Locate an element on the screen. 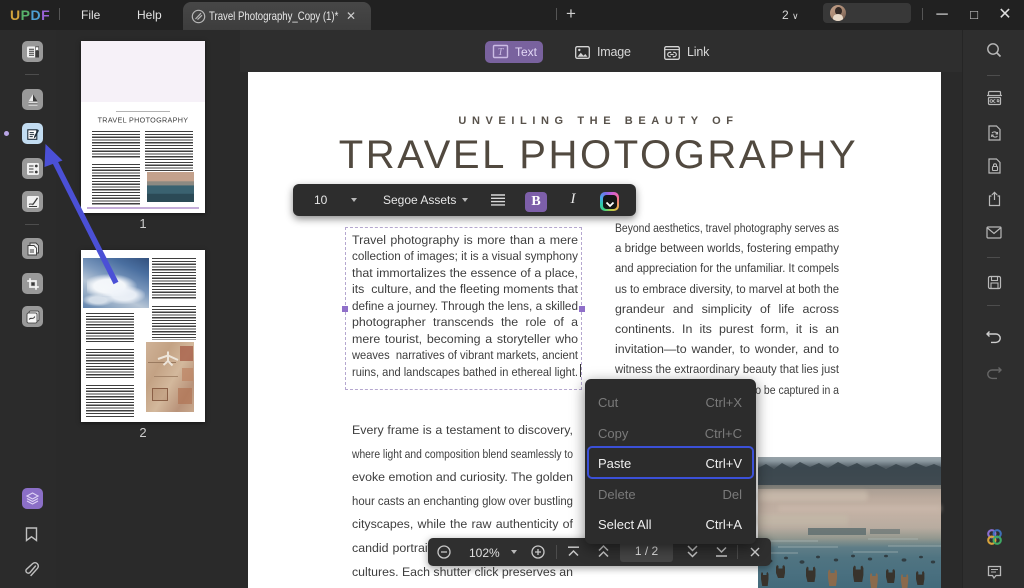 The width and height of the screenshot is (1024, 588). svg-text: T is located at coordinates (501, 52).